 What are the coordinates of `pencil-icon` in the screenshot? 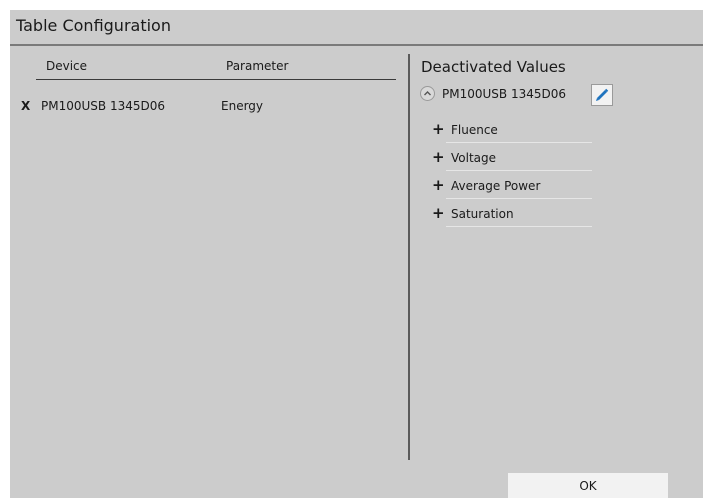 It's located at (602, 95).